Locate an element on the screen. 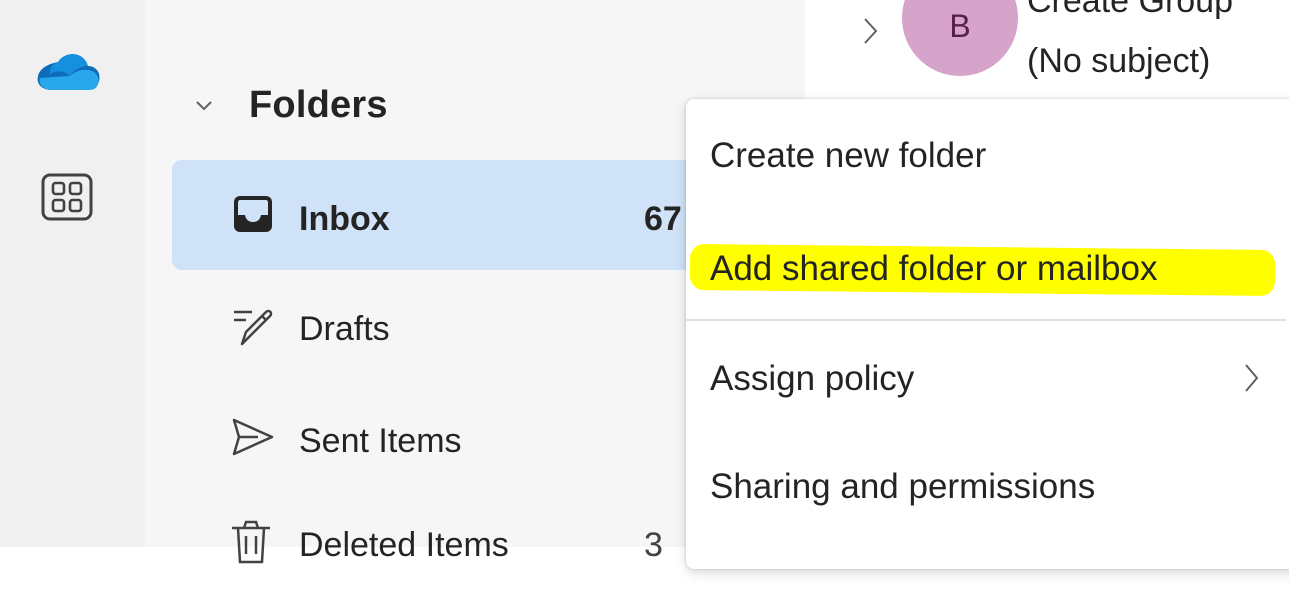  menu-item-create-new-folder: Create new folder is located at coordinates (986, 149).